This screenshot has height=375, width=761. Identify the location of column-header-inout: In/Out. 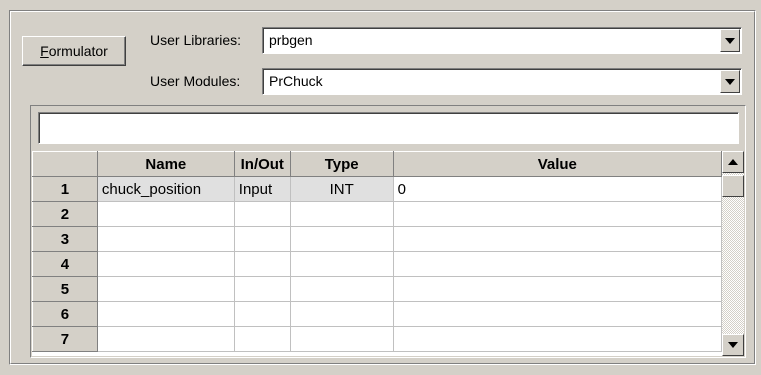
(262, 164).